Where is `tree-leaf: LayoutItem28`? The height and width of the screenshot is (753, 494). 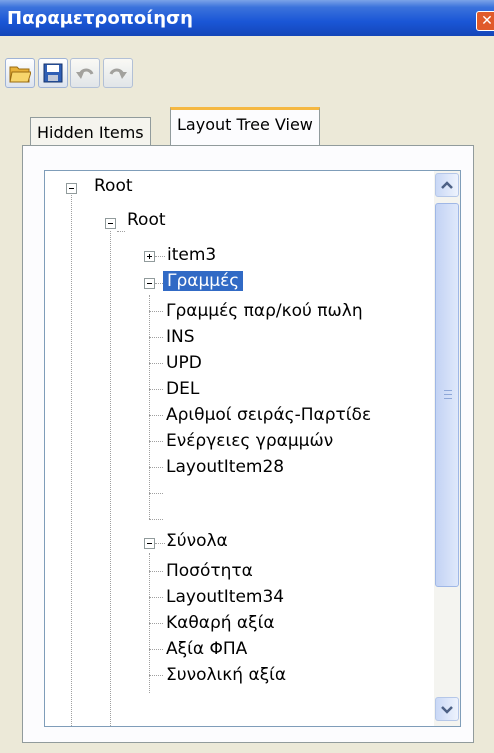
tree-leaf: LayoutItem28 is located at coordinates (235, 468).